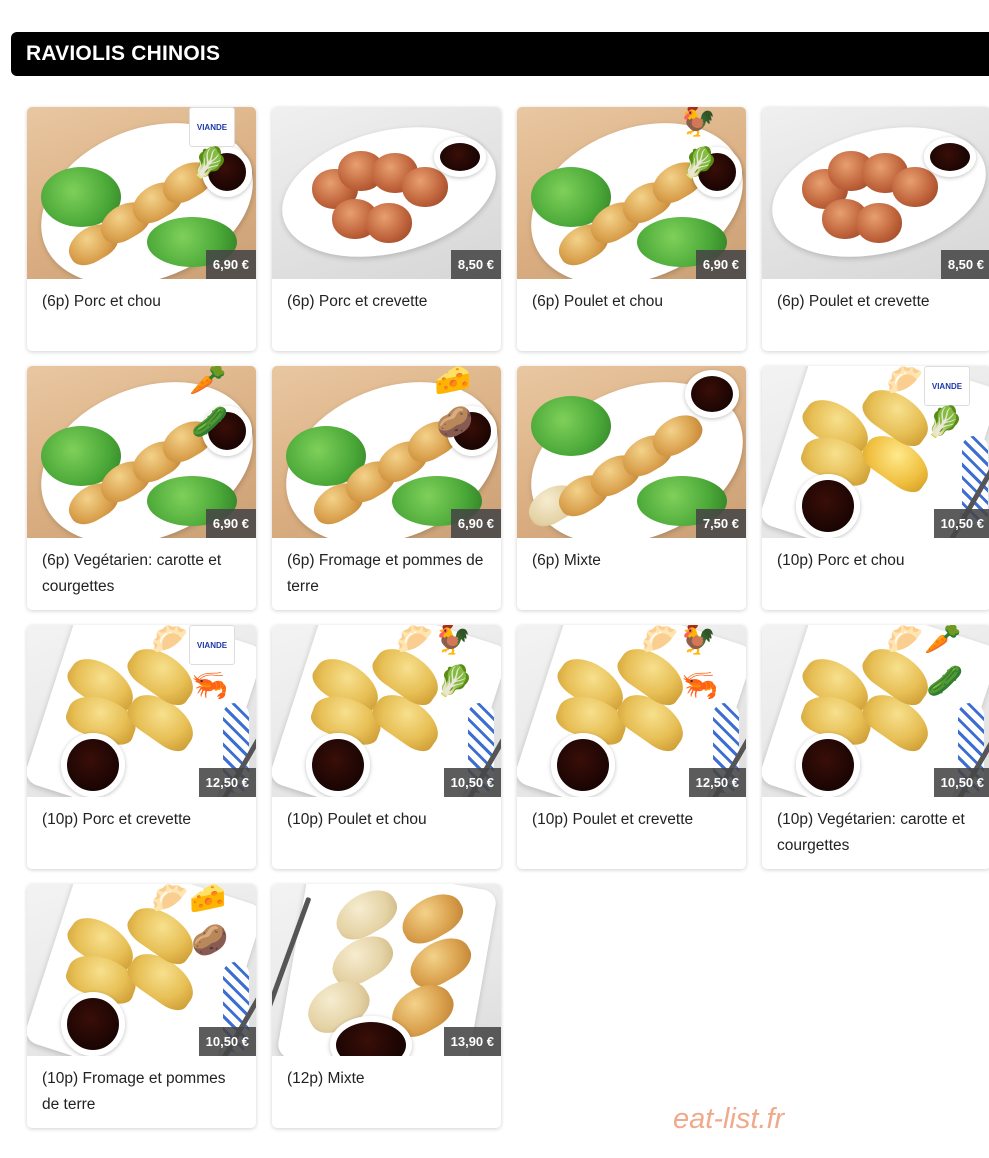 The height and width of the screenshot is (1158, 989). I want to click on item-name: (6p) Porc et crevette, so click(357, 301).